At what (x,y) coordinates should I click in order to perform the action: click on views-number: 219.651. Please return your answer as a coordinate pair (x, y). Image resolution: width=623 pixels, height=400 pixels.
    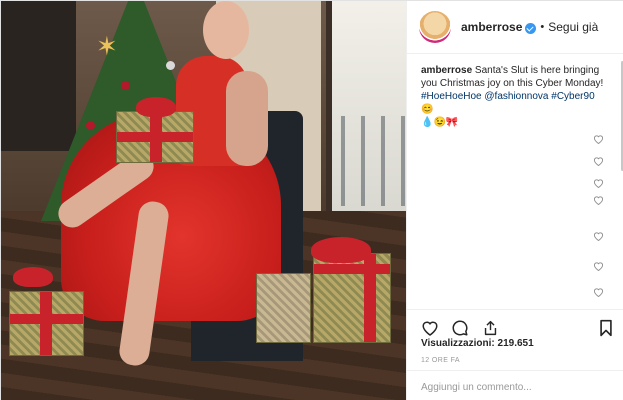
    Looking at the image, I should click on (515, 343).